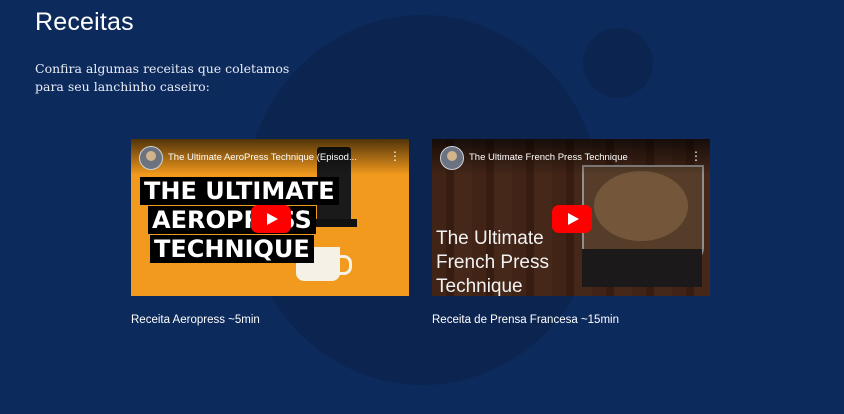  Describe the element at coordinates (490, 238) in the screenshot. I see `overlay-line: The Ultimate` at that location.